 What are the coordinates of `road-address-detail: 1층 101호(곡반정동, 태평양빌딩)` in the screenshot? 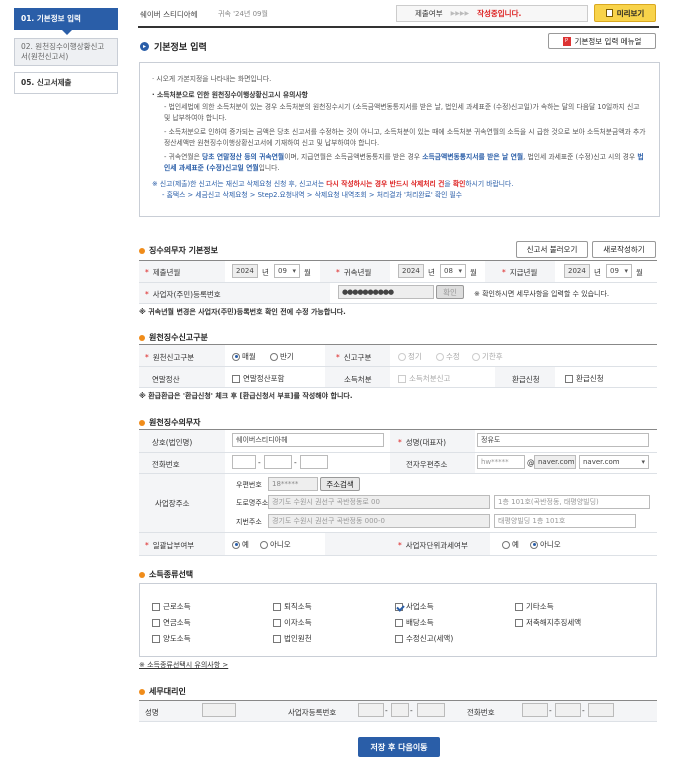 It's located at (572, 502).